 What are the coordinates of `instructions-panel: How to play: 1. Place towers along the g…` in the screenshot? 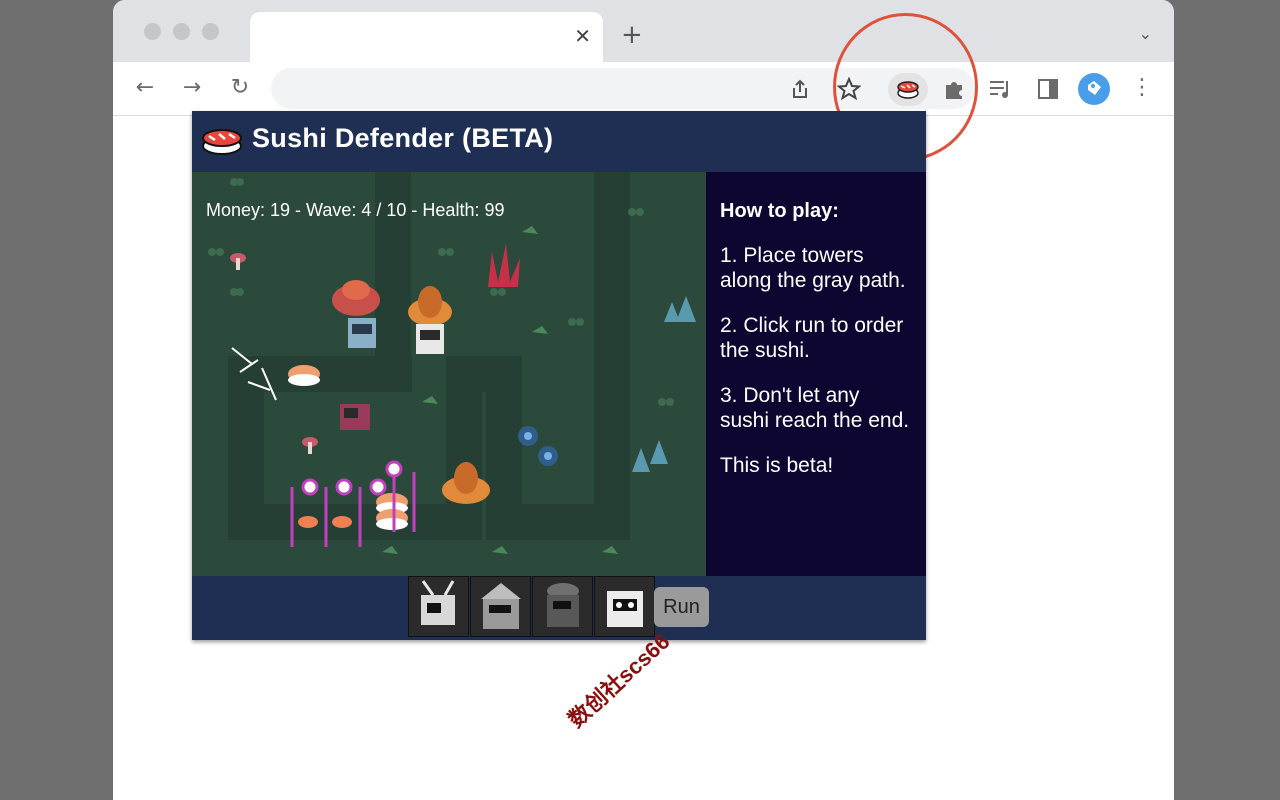 It's located at (816, 374).